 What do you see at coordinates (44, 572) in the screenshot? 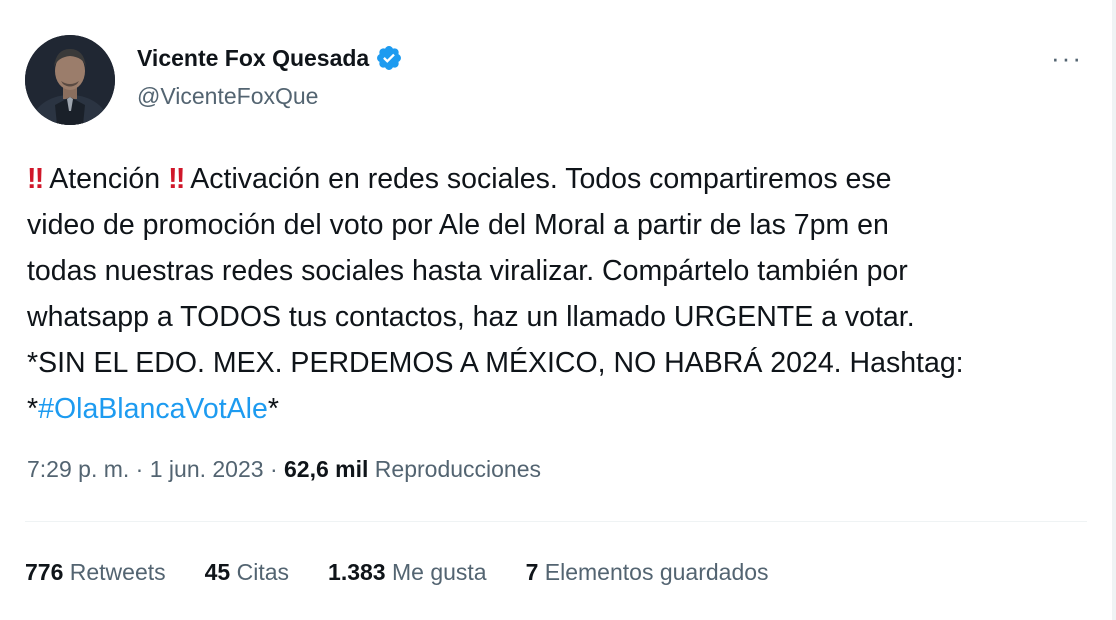
I see `retweets-count: 776` at bounding box center [44, 572].